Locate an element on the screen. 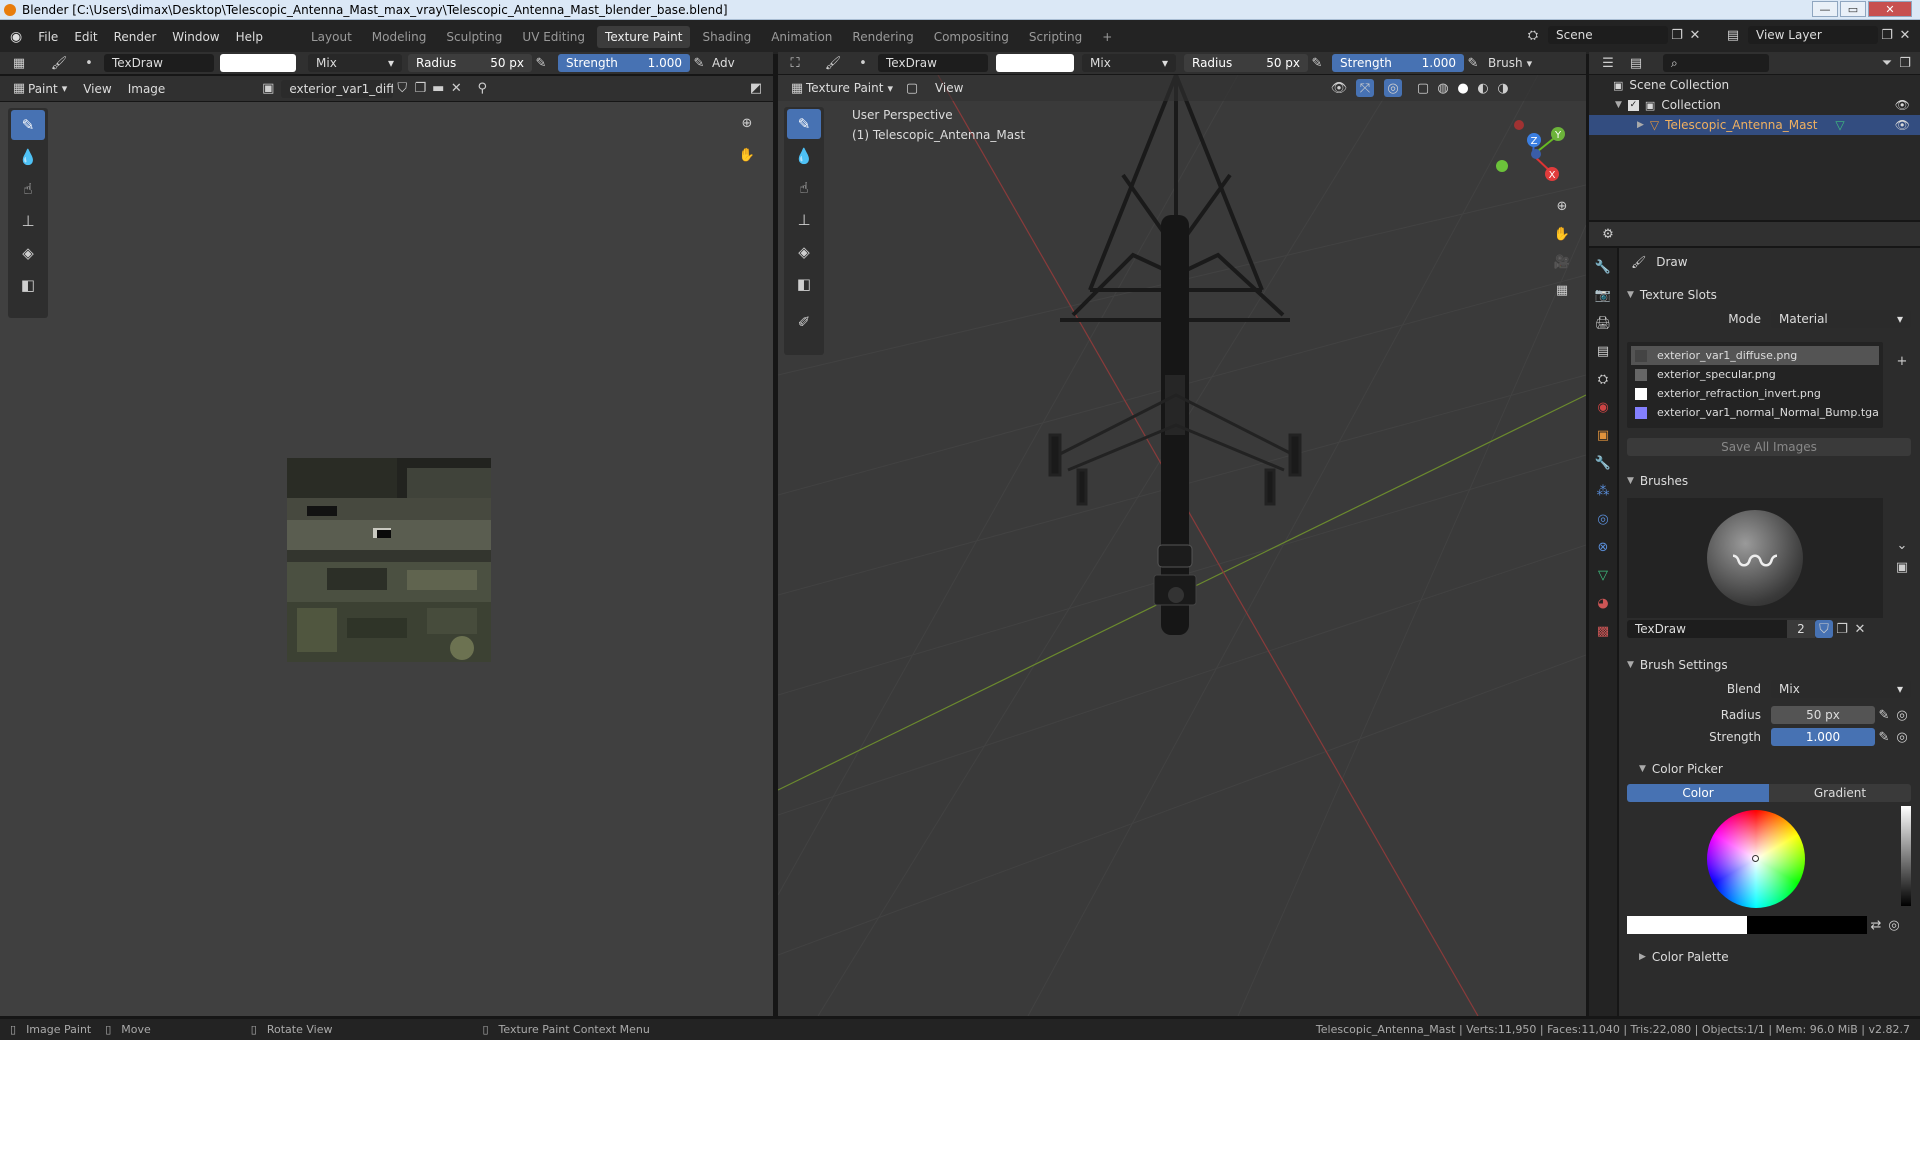 The height and width of the screenshot is (1158, 1920). brush-name-field: TexDraw is located at coordinates (159, 63).